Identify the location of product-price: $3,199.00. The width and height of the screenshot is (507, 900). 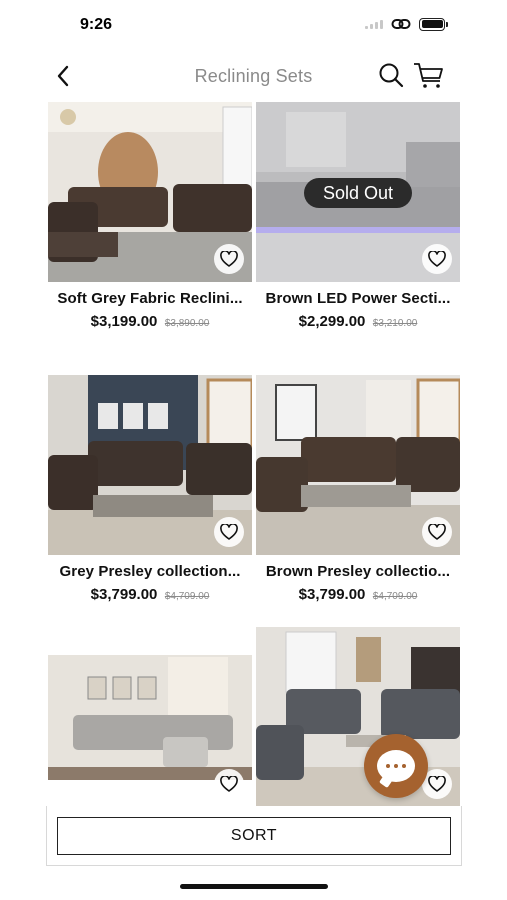
(124, 321).